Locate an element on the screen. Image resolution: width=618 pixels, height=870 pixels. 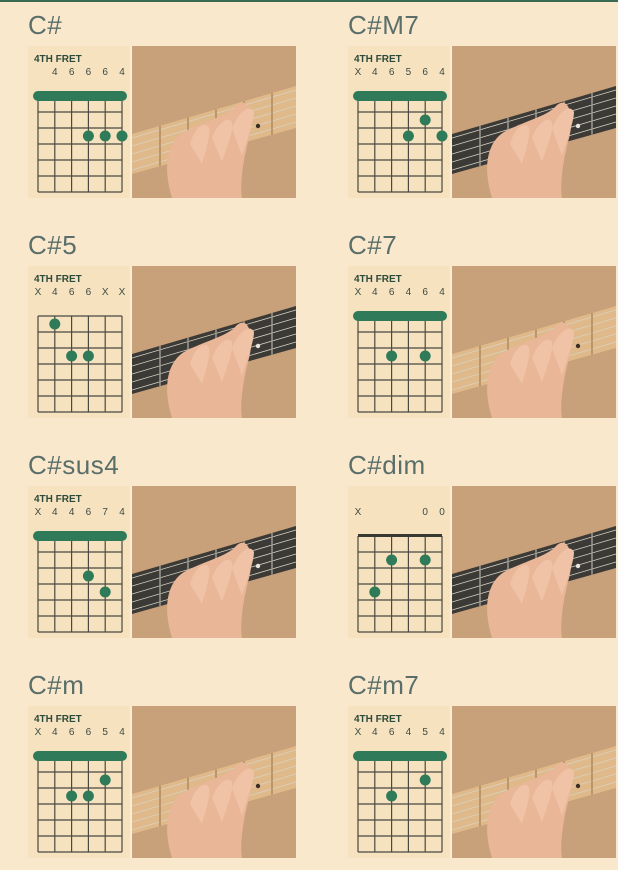
chord-diagram: 4TH FRET X 4 6 4 5 4 is located at coordinates (399, 782).